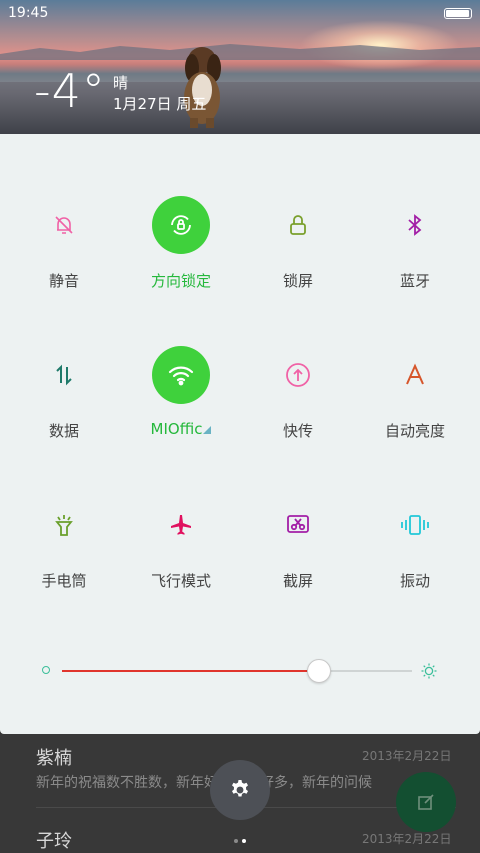 The image size is (480, 853). Describe the element at coordinates (298, 375) in the screenshot. I see `upload-circle-icon` at that location.